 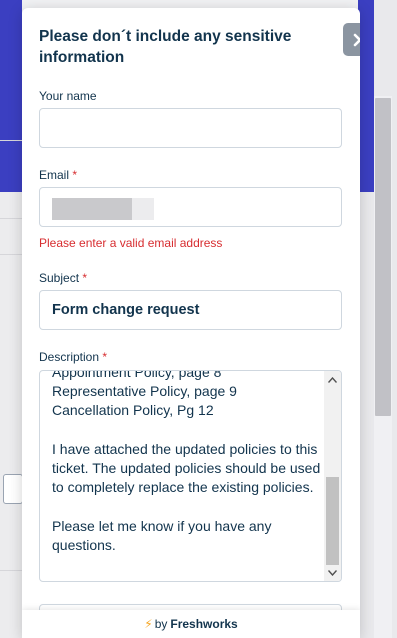 What do you see at coordinates (332, 379) in the screenshot?
I see `scroll-up-arrow-icon` at bounding box center [332, 379].